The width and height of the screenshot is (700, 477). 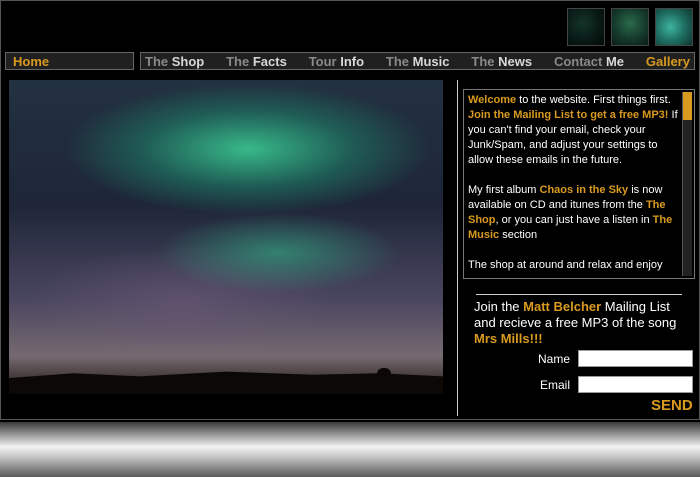 What do you see at coordinates (256, 61) in the screenshot?
I see `nav-facts-link: The Facts` at bounding box center [256, 61].